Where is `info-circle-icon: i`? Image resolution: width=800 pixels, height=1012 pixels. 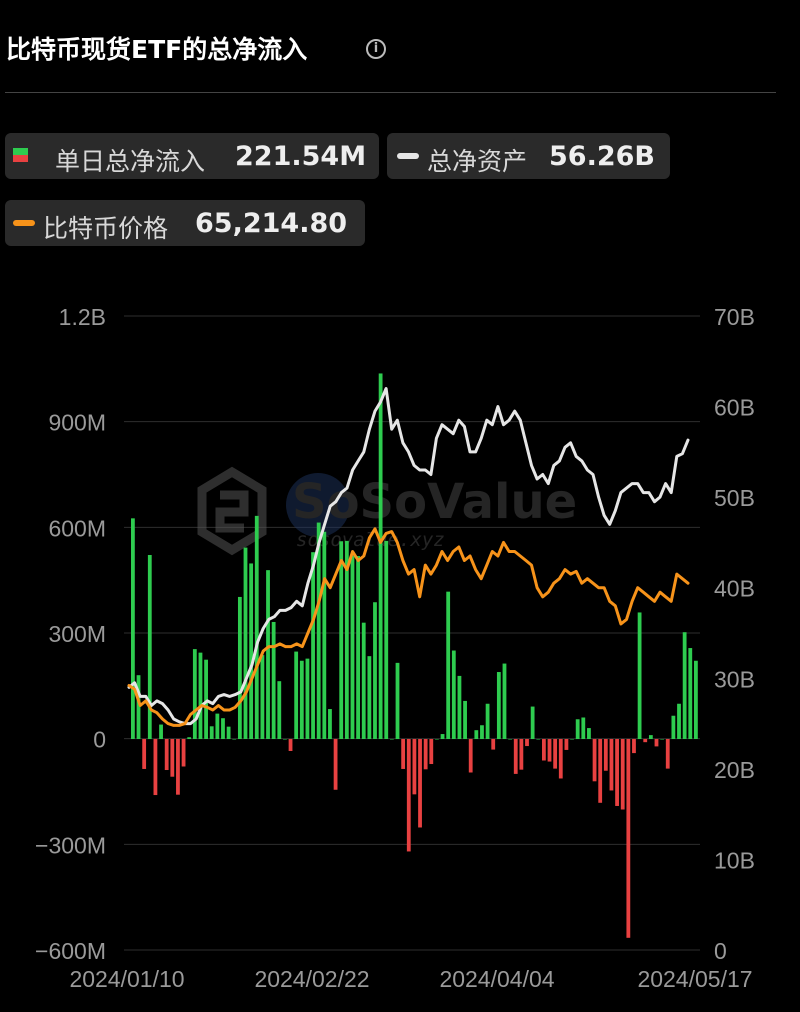 info-circle-icon: i is located at coordinates (376, 49).